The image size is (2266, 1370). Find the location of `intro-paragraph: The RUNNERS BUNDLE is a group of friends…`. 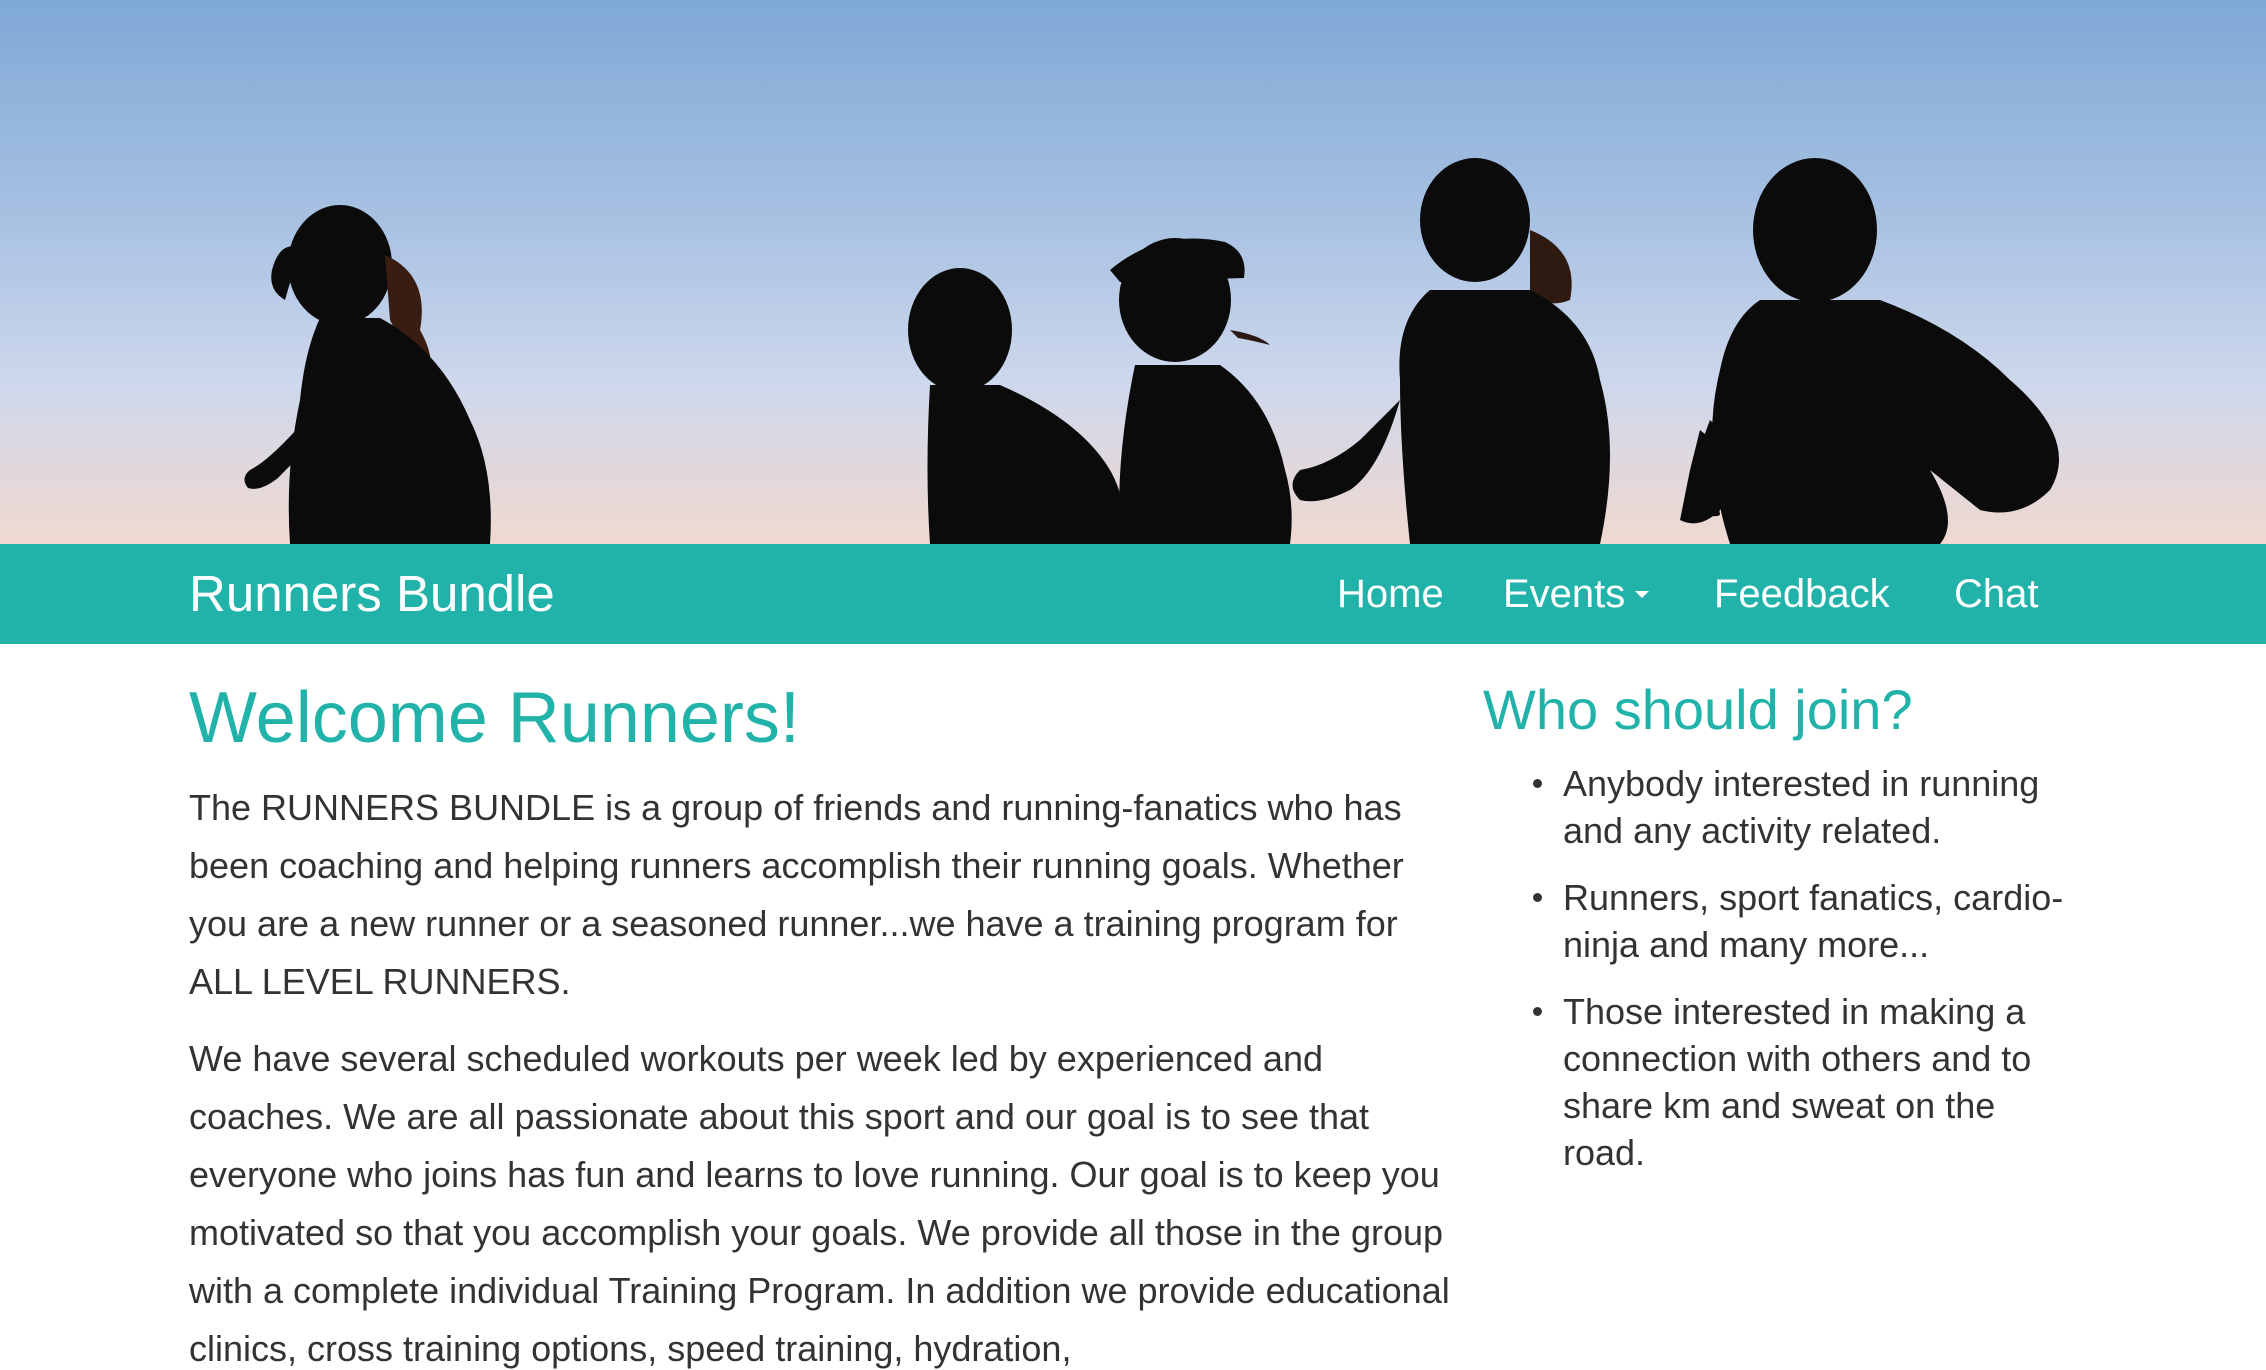

intro-paragraph: The RUNNERS BUNDLE is a group of friends… is located at coordinates (796, 894).